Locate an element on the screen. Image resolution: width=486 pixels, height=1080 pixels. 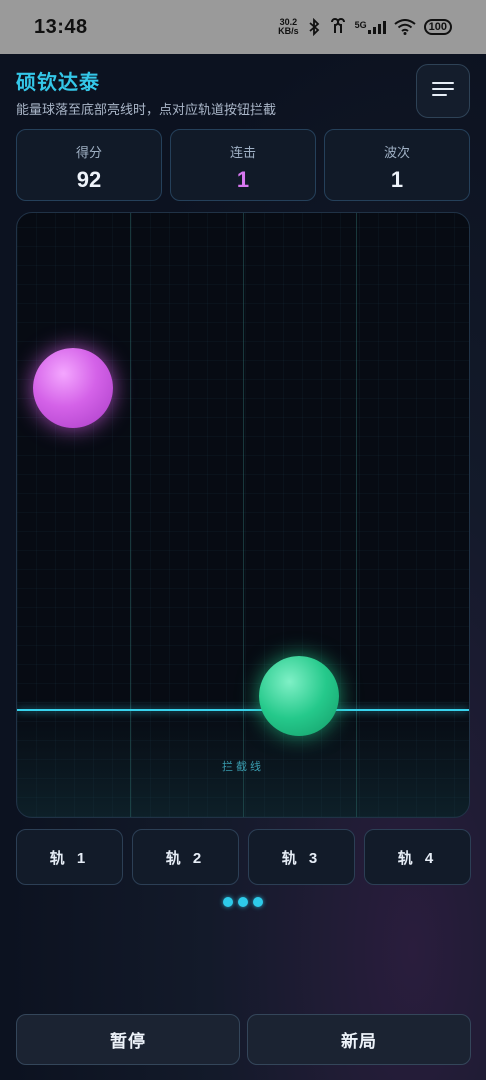
lane-button-1: 轨 1 is located at coordinates (69, 857).